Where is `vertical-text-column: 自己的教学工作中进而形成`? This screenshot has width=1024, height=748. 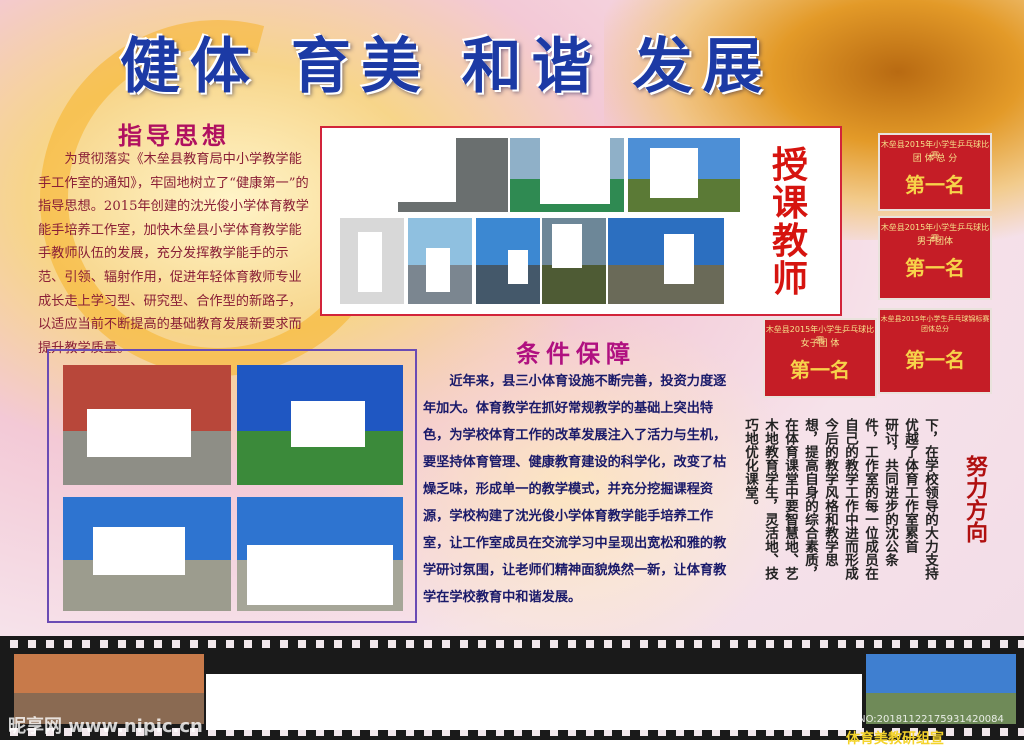
vertical-text-column: 自己的教学工作中进而形成 is located at coordinates (850, 499).